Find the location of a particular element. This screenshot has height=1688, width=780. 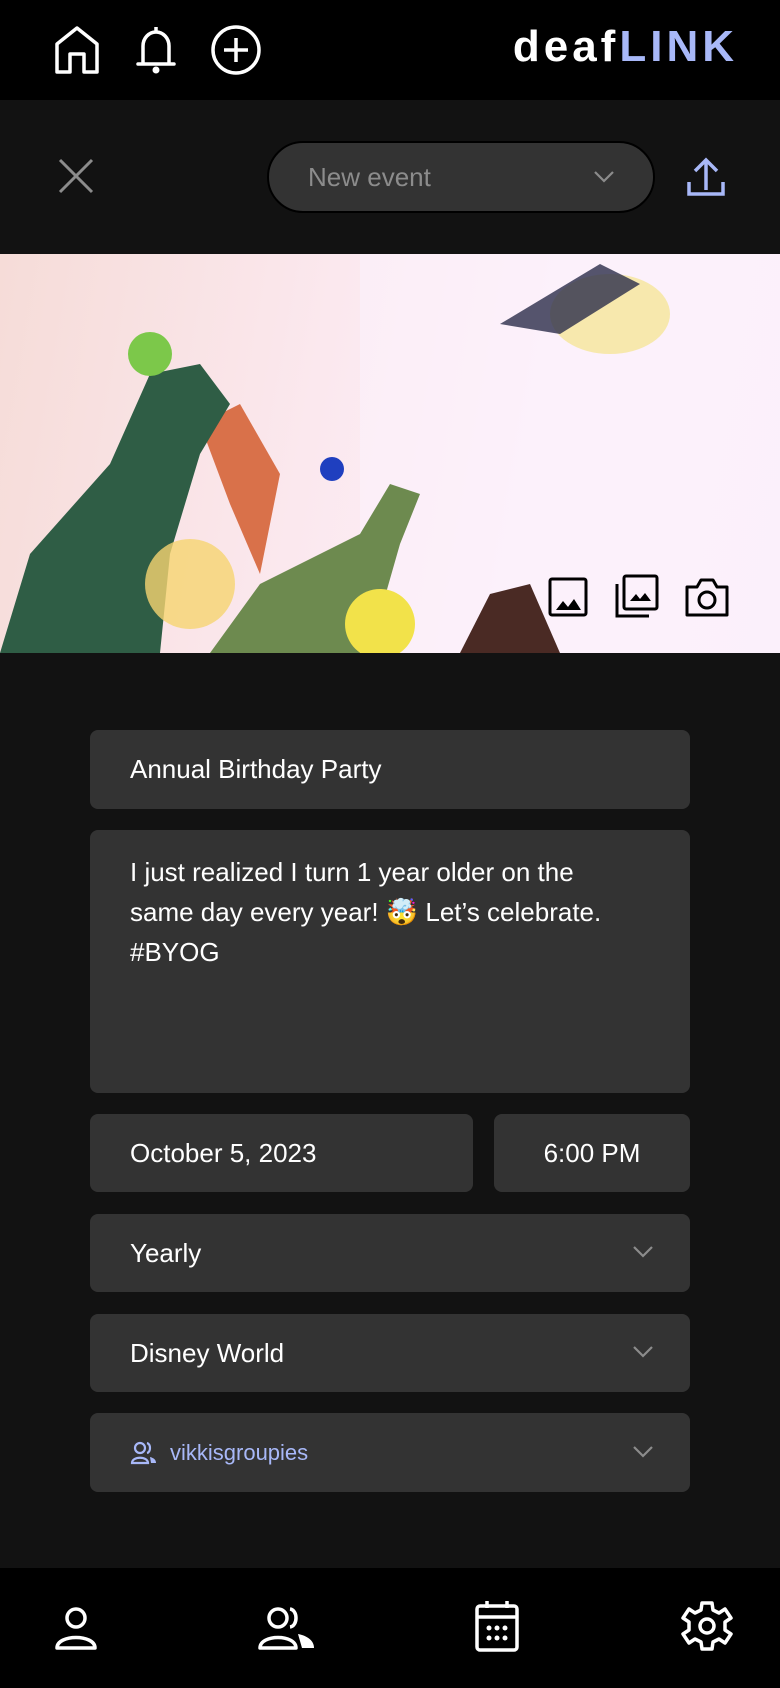

app-logo: deafLINK is located at coordinates (625, 47).